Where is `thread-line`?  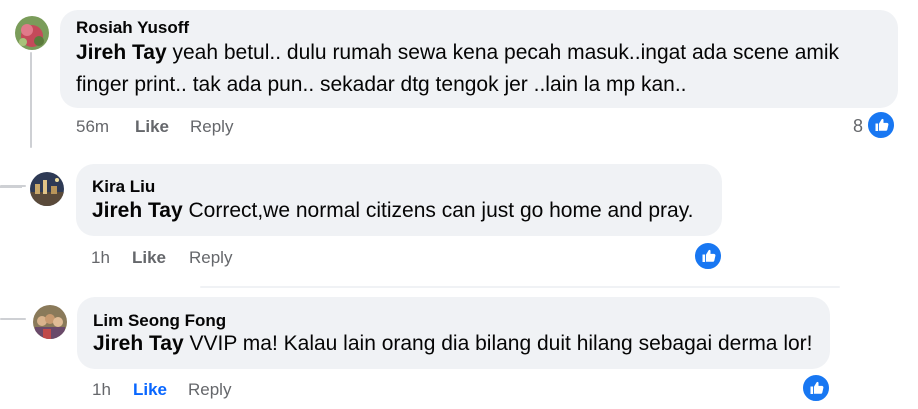
thread-line is located at coordinates (31, 100).